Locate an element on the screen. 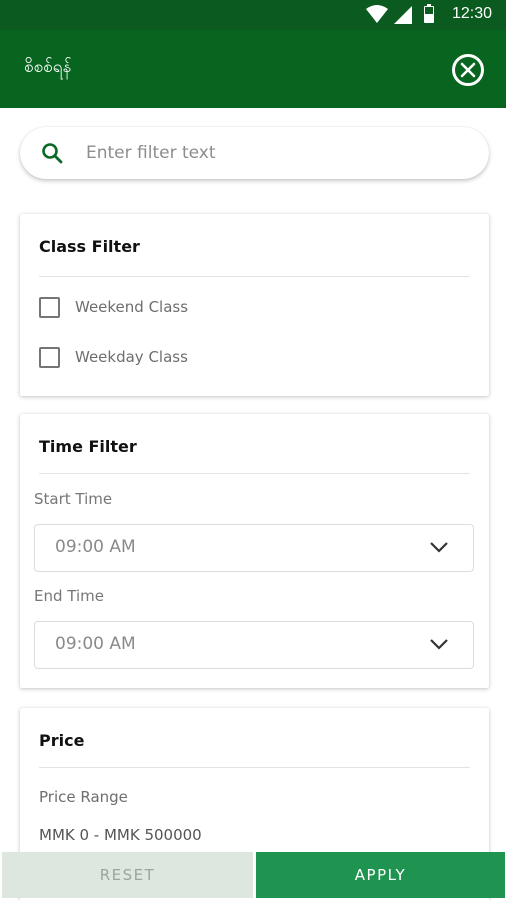 This screenshot has height=900, width=506. time-filter-heading: Time Filter is located at coordinates (88, 446).